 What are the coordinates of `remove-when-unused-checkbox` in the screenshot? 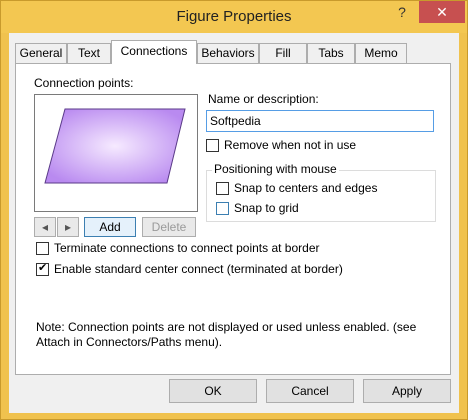 It's located at (212, 145).